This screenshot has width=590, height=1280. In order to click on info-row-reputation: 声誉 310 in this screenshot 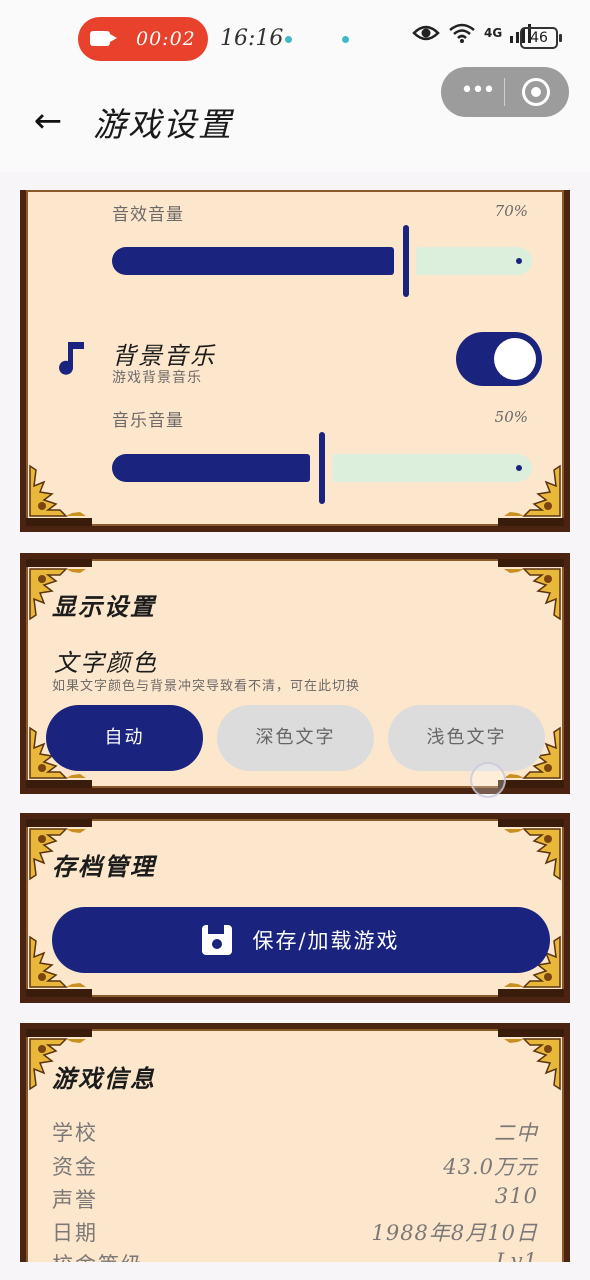, I will do `click(295, 1199)`.